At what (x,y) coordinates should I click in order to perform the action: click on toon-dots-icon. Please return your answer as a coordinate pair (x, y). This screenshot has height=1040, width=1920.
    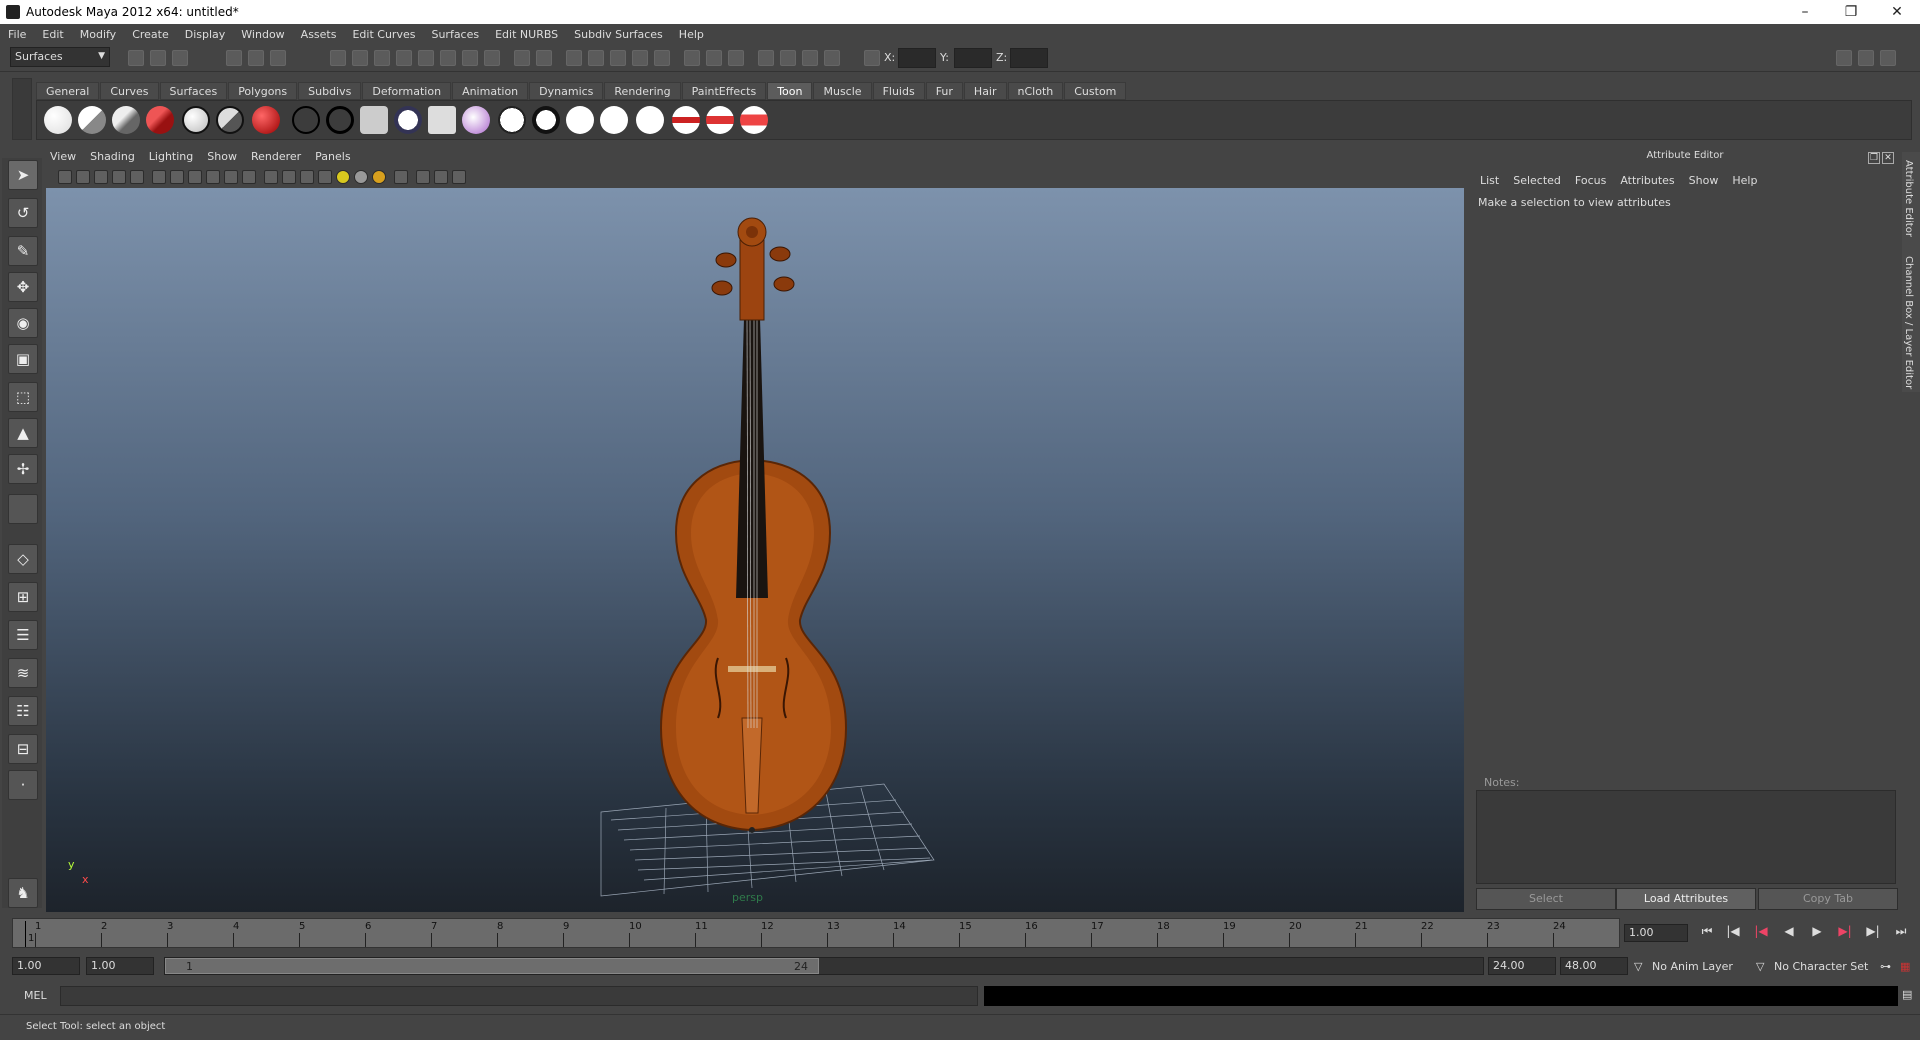
    Looking at the image, I should click on (546, 120).